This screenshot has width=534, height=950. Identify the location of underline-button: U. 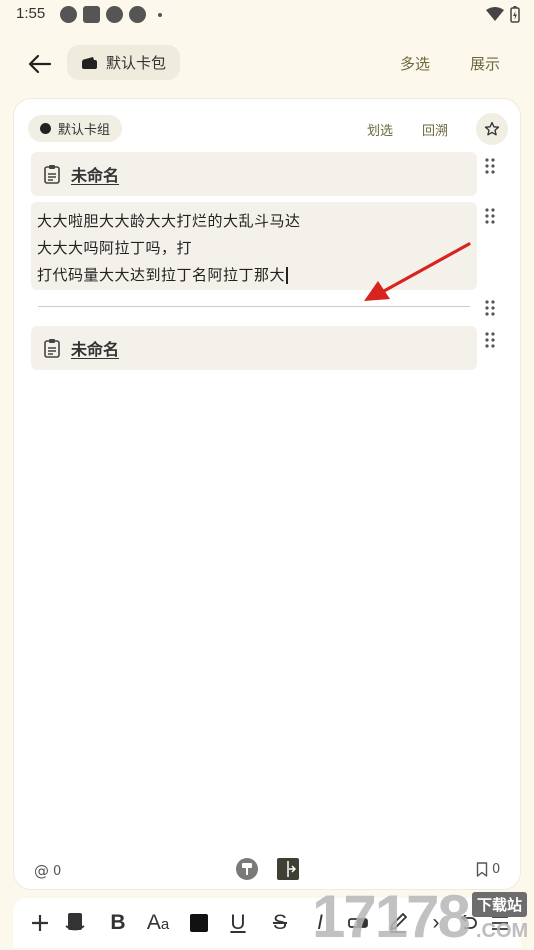
(238, 923).